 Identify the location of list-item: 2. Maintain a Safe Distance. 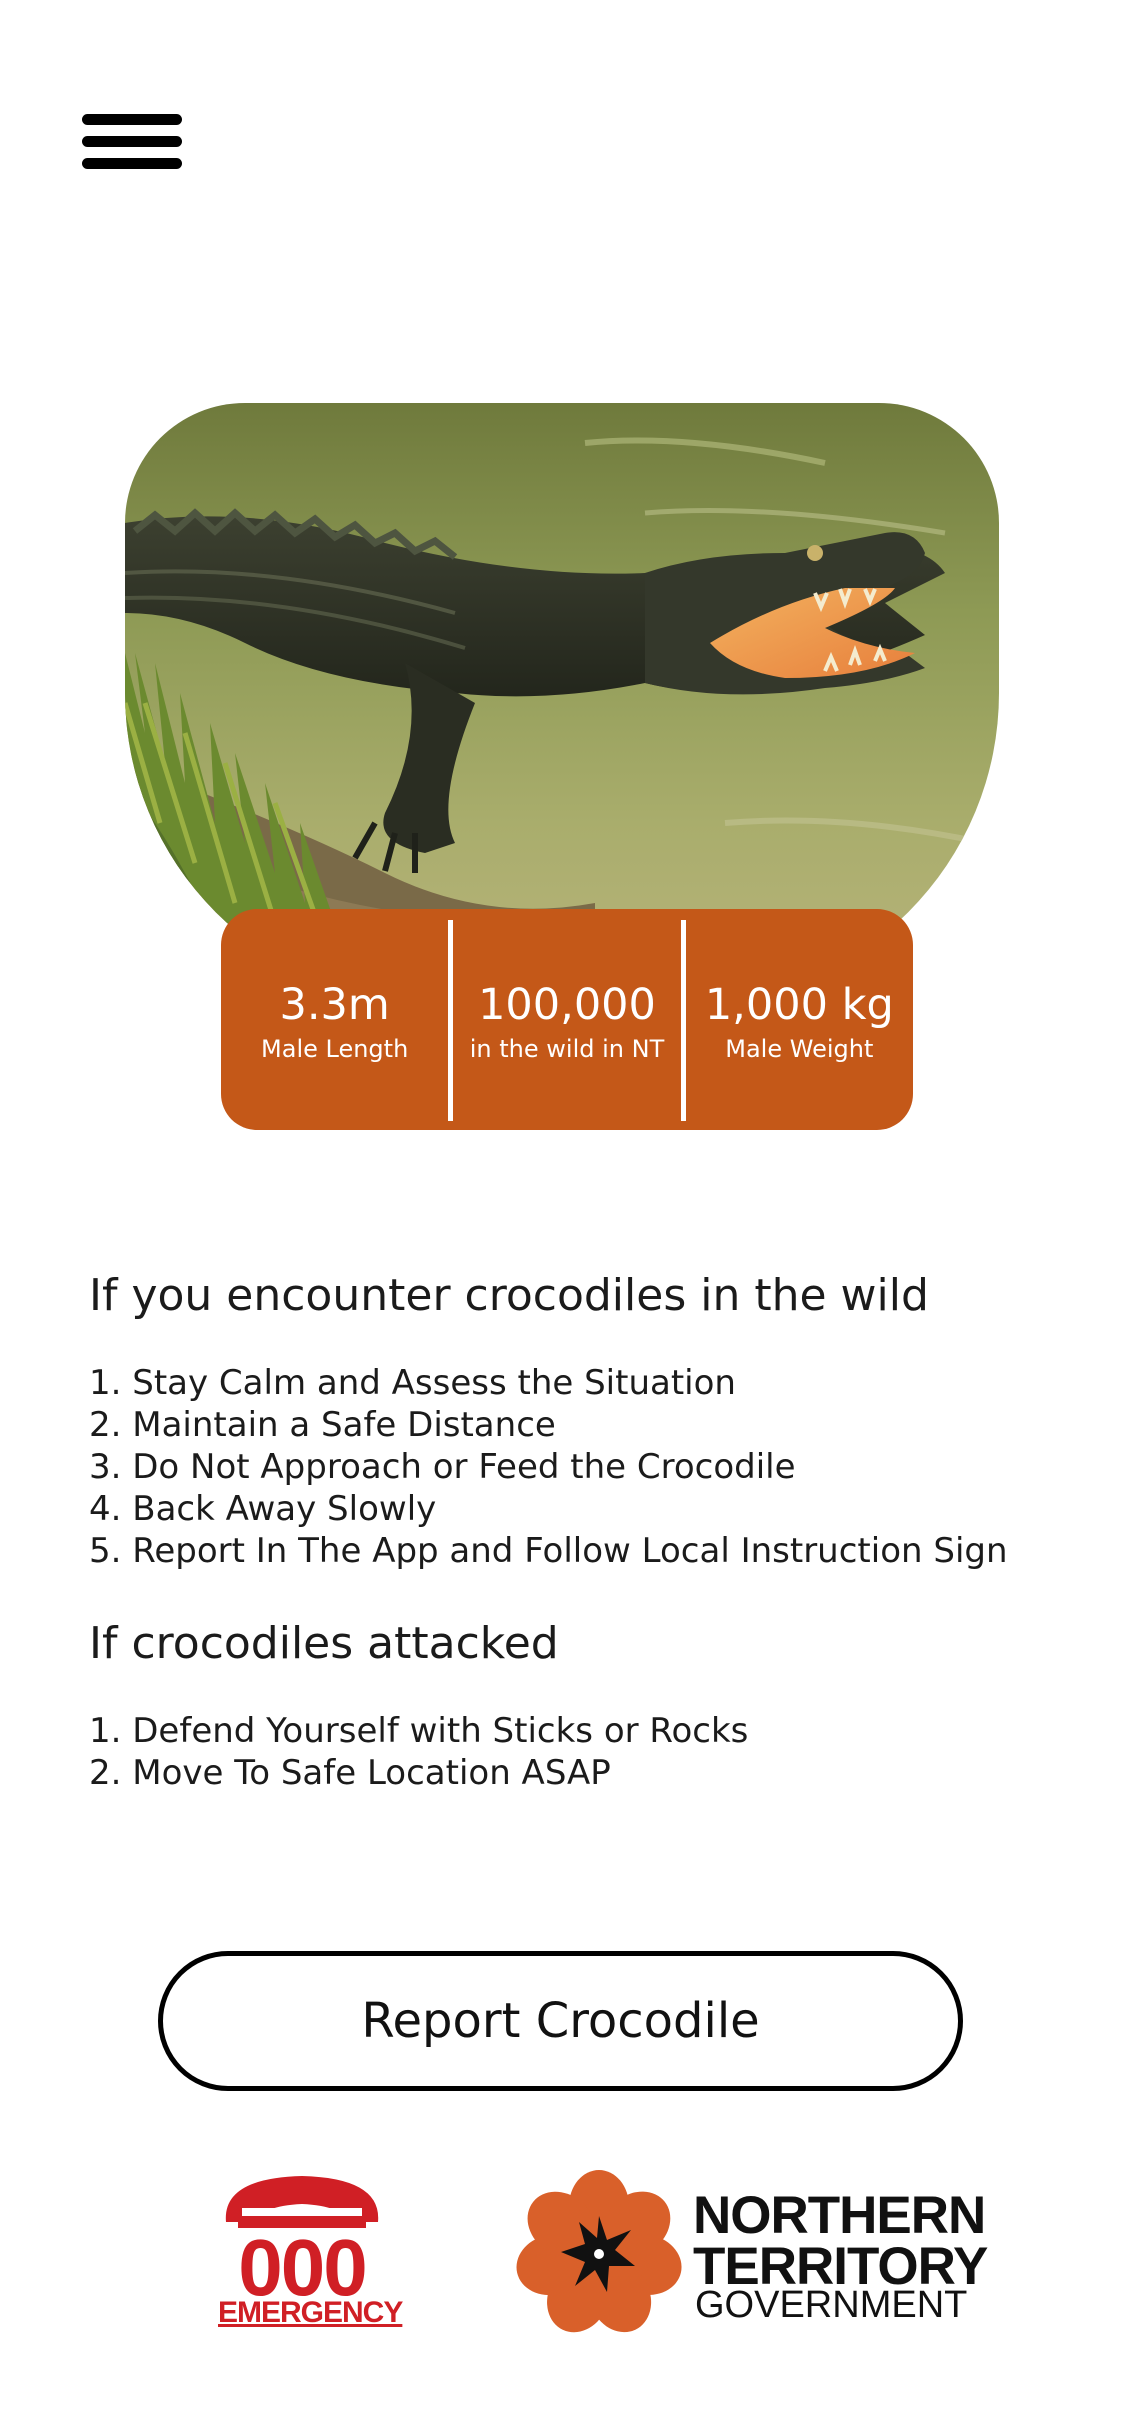
(322, 1425).